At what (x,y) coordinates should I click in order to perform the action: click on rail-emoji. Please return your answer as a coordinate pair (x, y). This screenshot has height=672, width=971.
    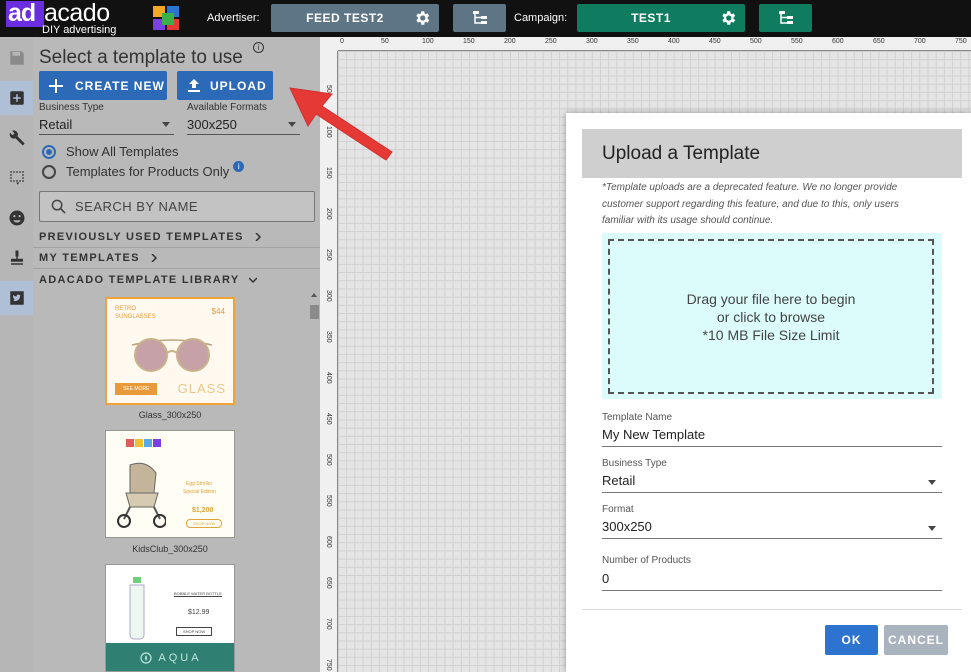
    Looking at the image, I should click on (16, 218).